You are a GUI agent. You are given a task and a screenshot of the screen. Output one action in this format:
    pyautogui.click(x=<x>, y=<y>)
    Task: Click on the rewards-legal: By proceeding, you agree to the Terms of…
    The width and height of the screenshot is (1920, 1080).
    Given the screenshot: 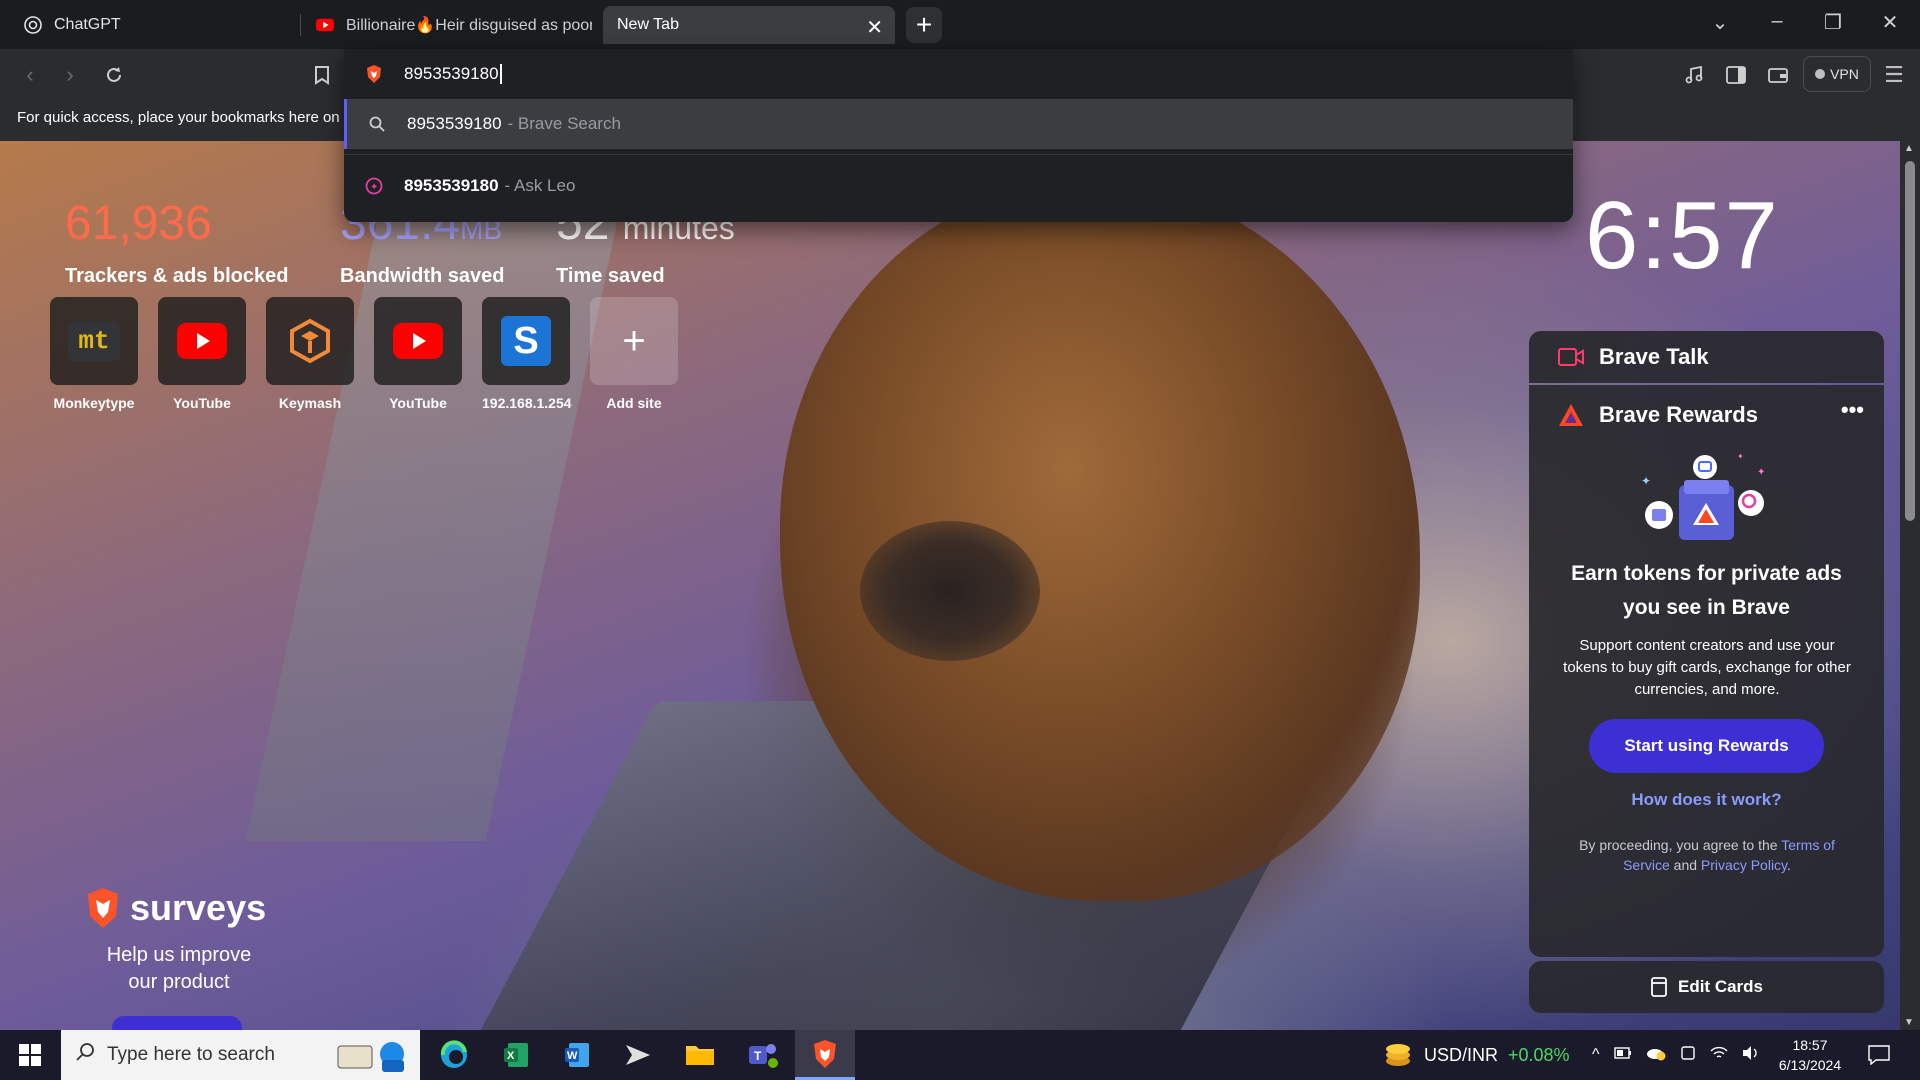 What is the action you would take?
    pyautogui.click(x=1707, y=855)
    